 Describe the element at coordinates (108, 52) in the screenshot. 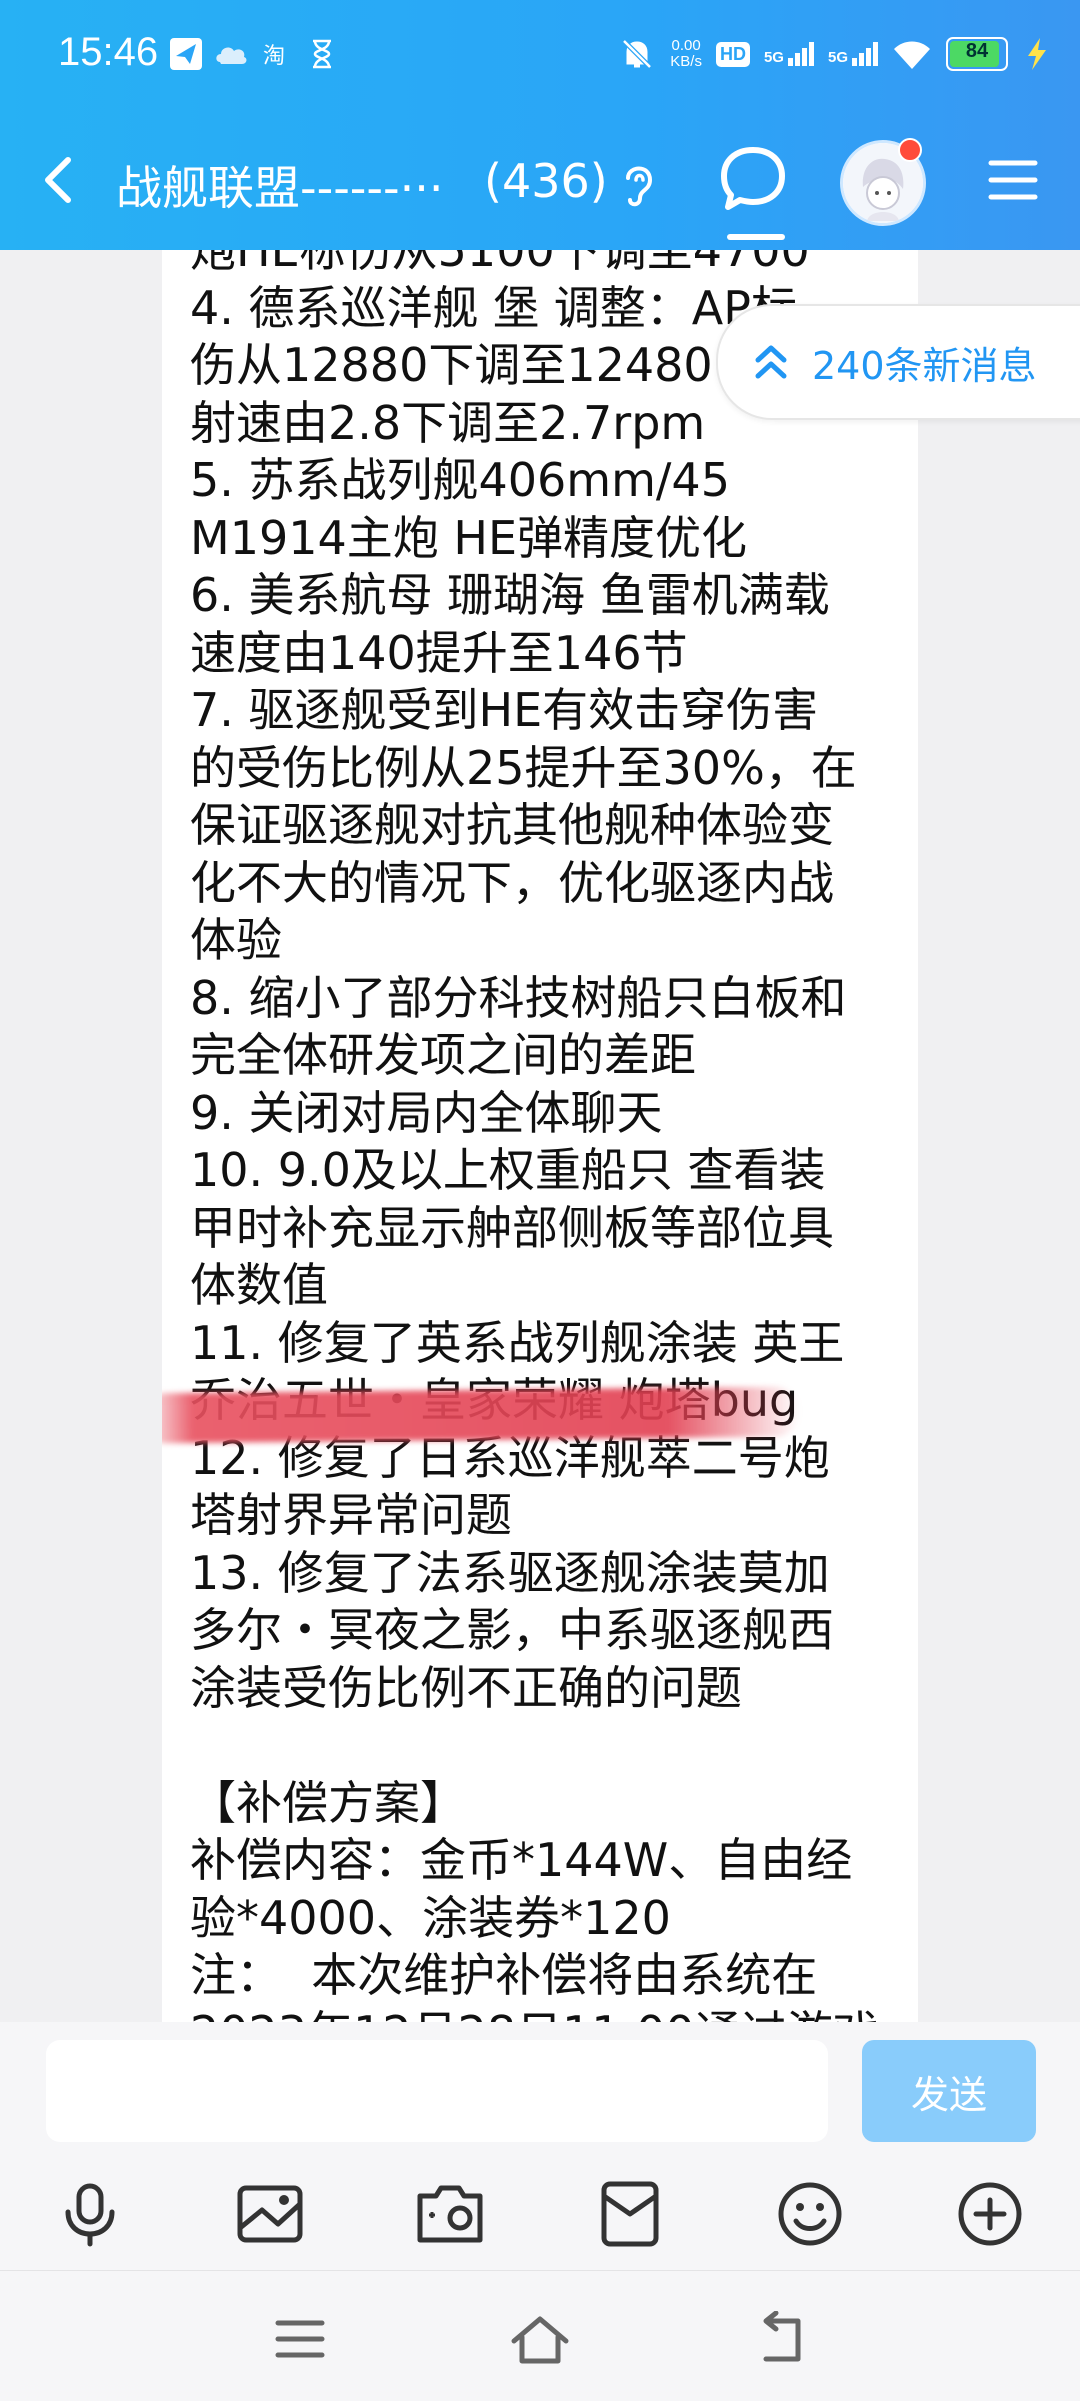

I see `status-time: 15:46` at that location.